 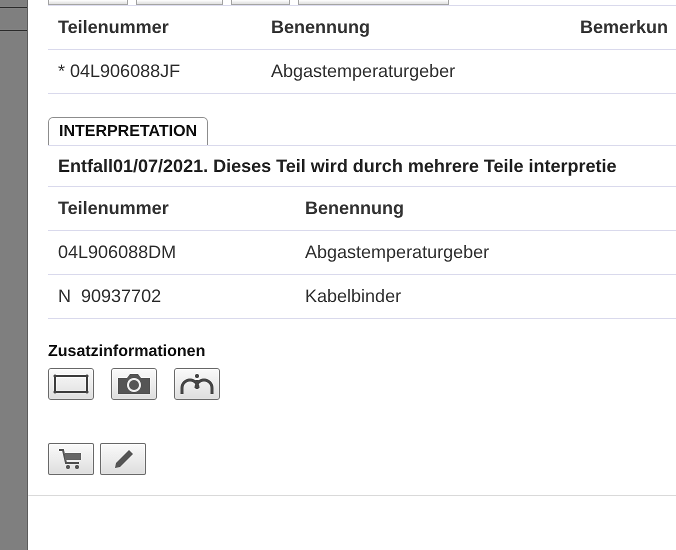 What do you see at coordinates (353, 296) in the screenshot?
I see `table-cell-text: Kabelbinder` at bounding box center [353, 296].